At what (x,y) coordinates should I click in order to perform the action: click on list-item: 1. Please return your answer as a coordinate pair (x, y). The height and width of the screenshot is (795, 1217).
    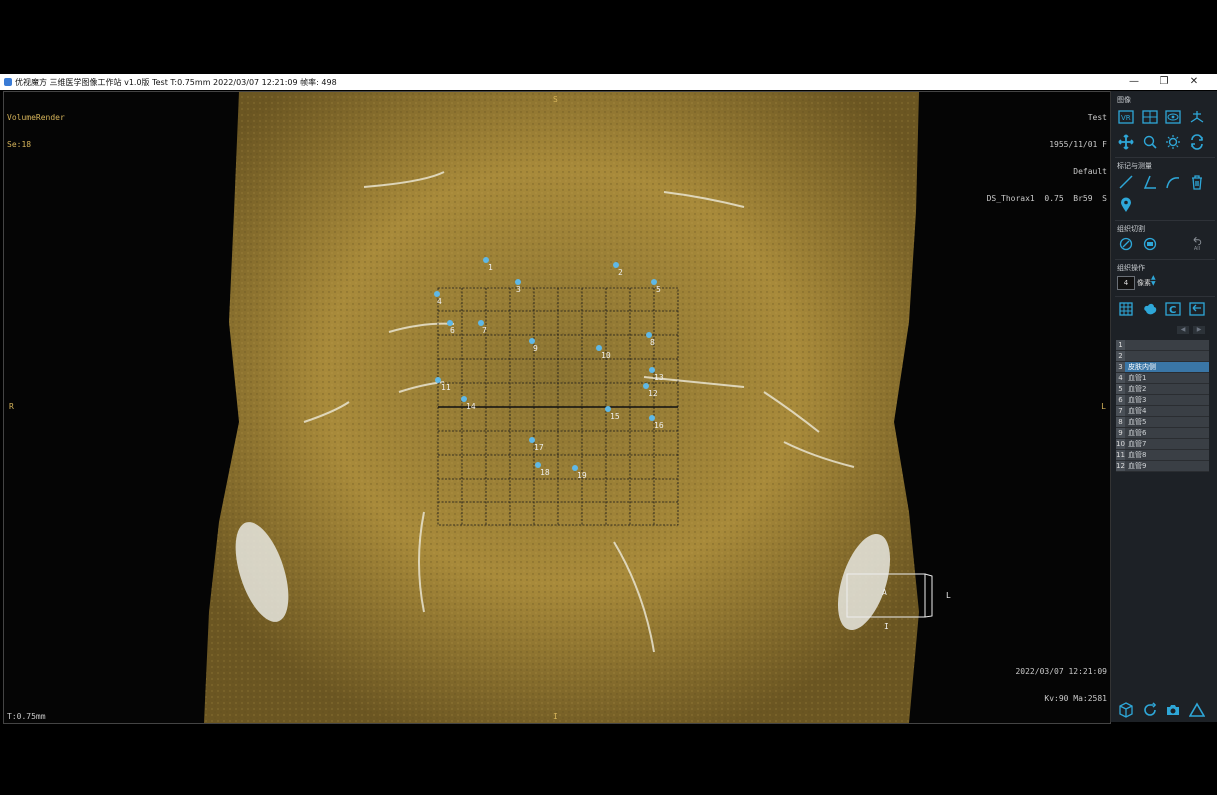
    Looking at the image, I should click on (1162, 345).